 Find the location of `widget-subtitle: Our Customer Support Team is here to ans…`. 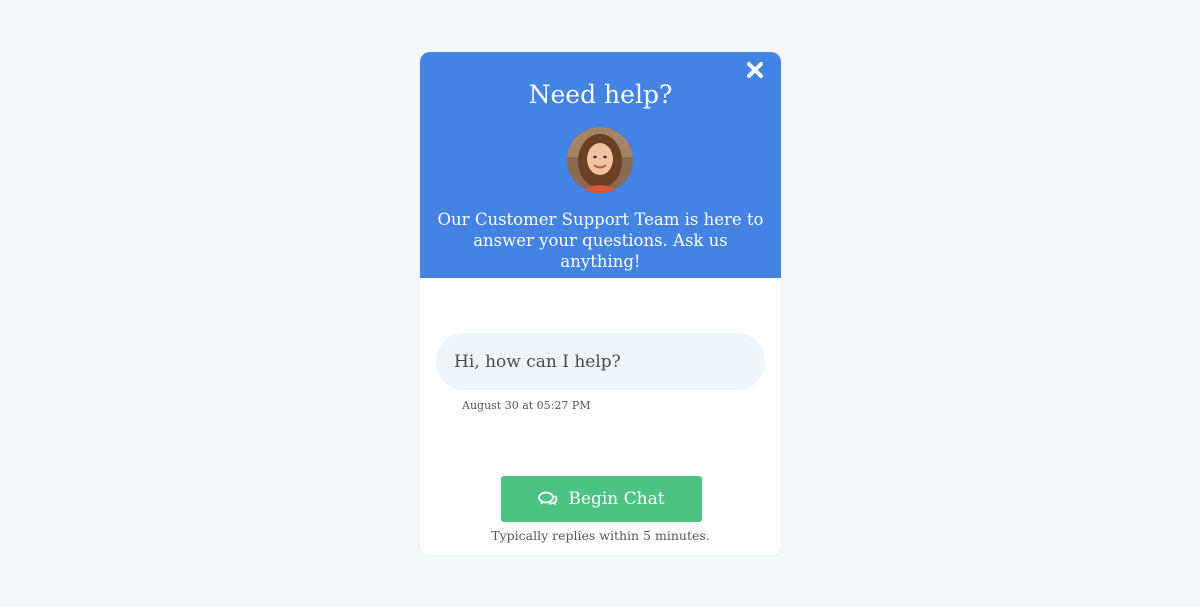

widget-subtitle: Our Customer Support Team is here to ans… is located at coordinates (600, 240).